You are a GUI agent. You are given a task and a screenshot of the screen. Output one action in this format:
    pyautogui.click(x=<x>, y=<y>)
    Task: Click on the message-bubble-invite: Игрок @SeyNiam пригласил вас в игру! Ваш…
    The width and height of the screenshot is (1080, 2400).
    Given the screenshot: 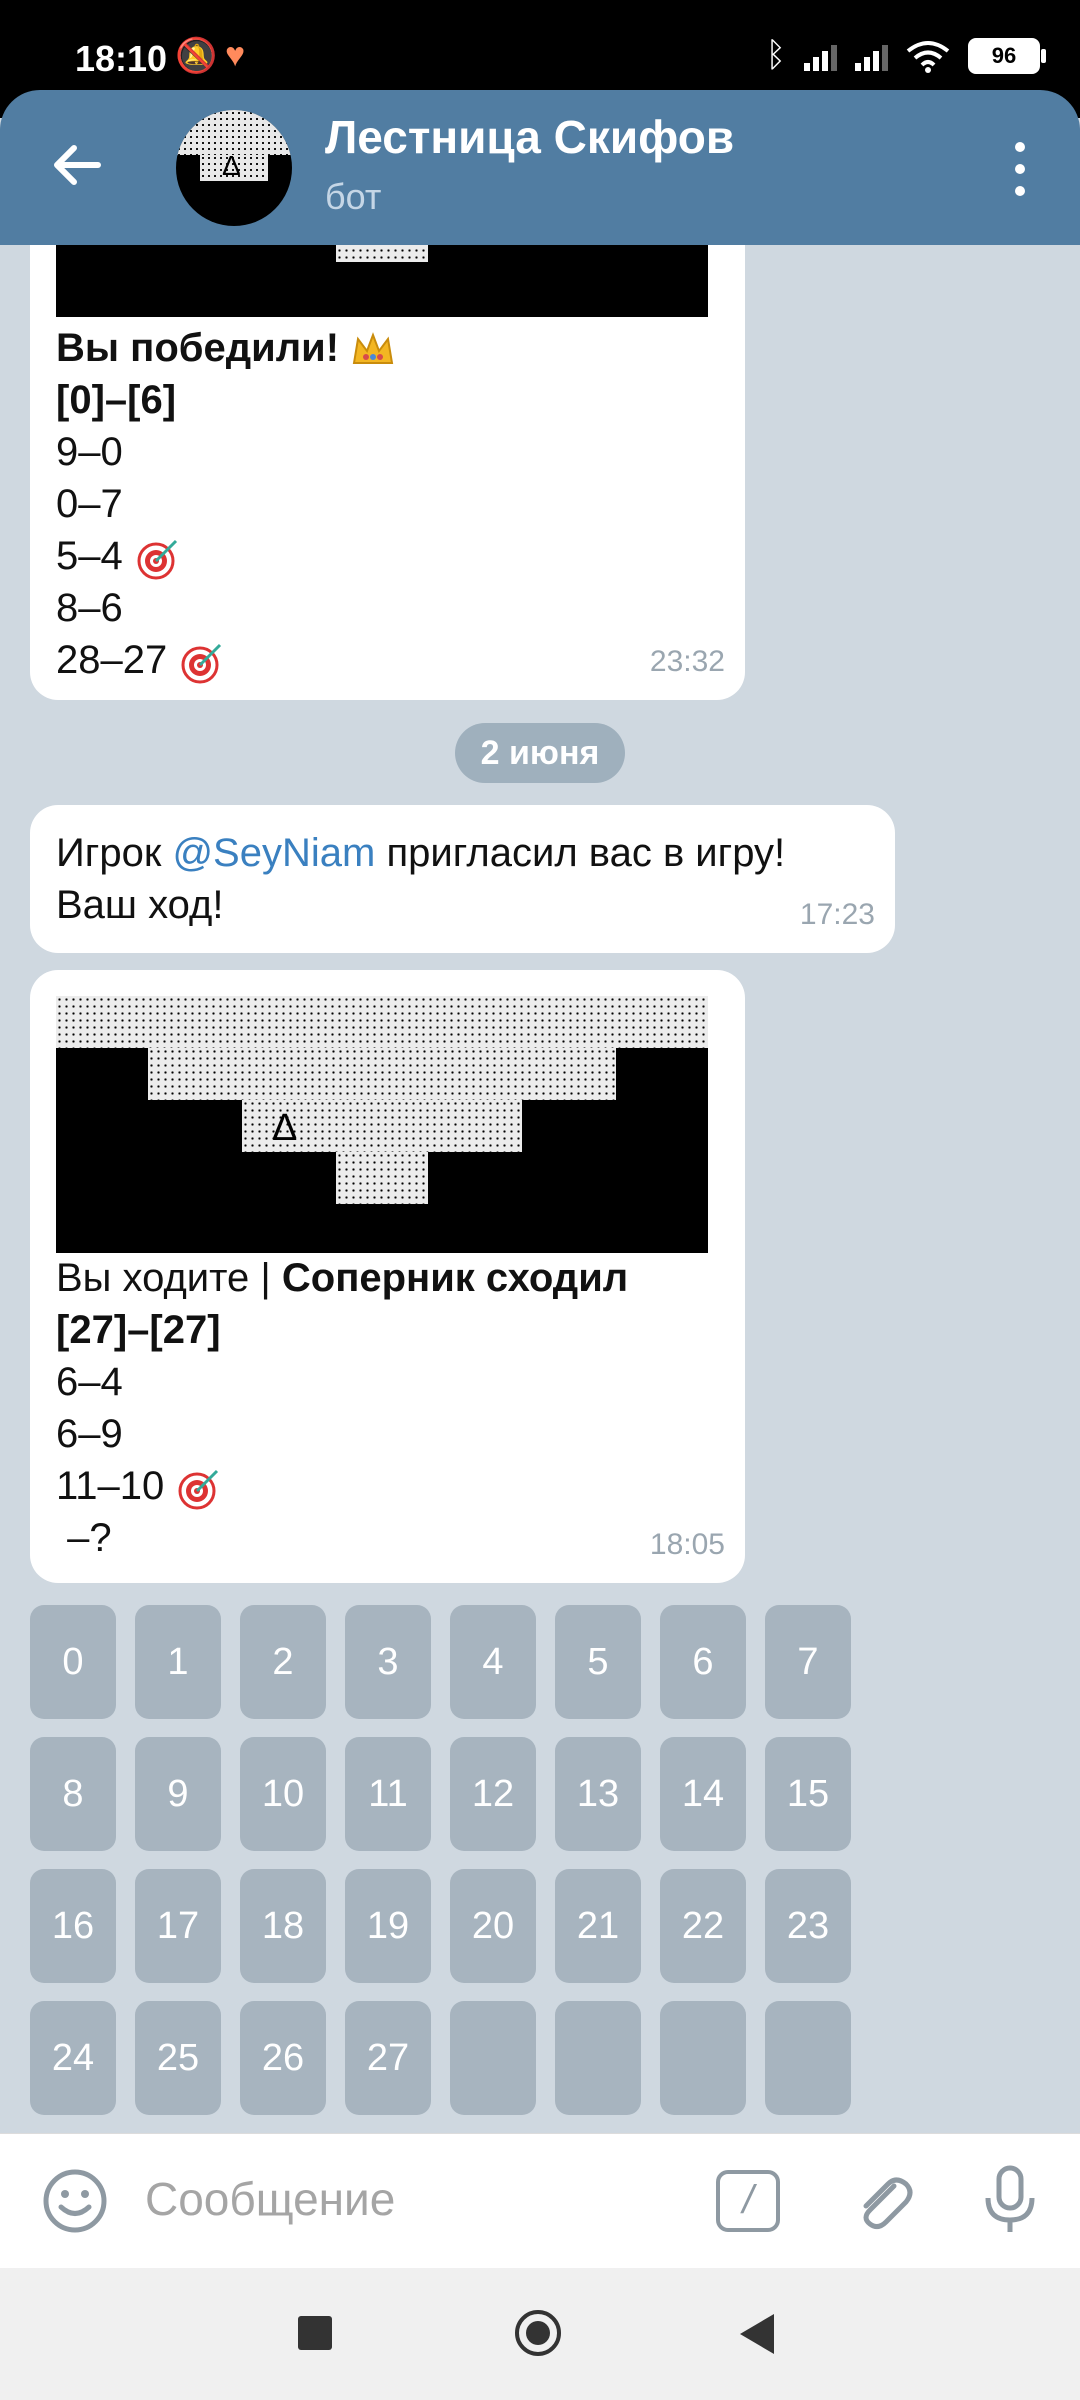 What is the action you would take?
    pyautogui.click(x=462, y=879)
    